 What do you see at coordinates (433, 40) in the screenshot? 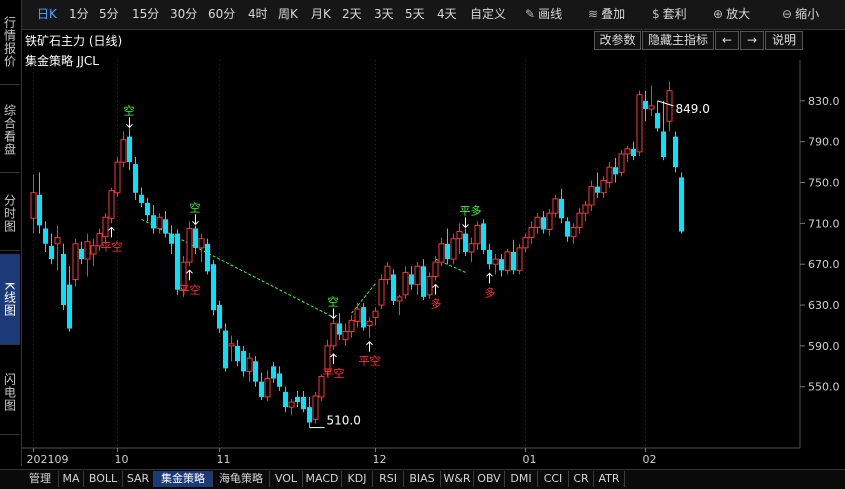
I see `title-row: 铁矿石主力 (日线) 改参数 隐藏主指标 ← → 说明` at bounding box center [433, 40].